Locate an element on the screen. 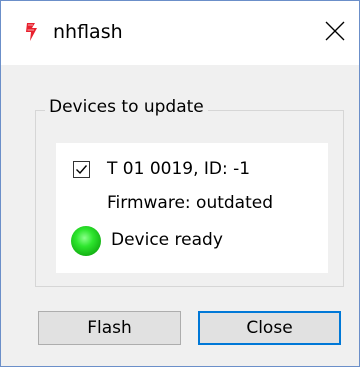 This screenshot has height=367, width=360. window-title: nhflash is located at coordinates (88, 32).